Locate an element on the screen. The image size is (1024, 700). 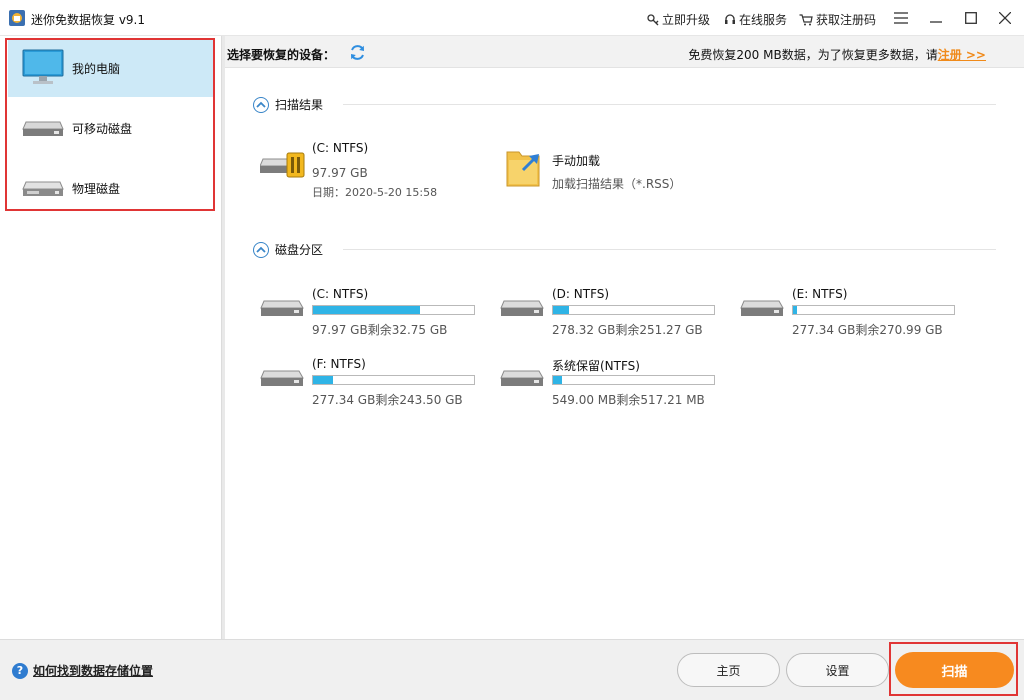
manual-load-title: 手动加载 is located at coordinates (576, 161).